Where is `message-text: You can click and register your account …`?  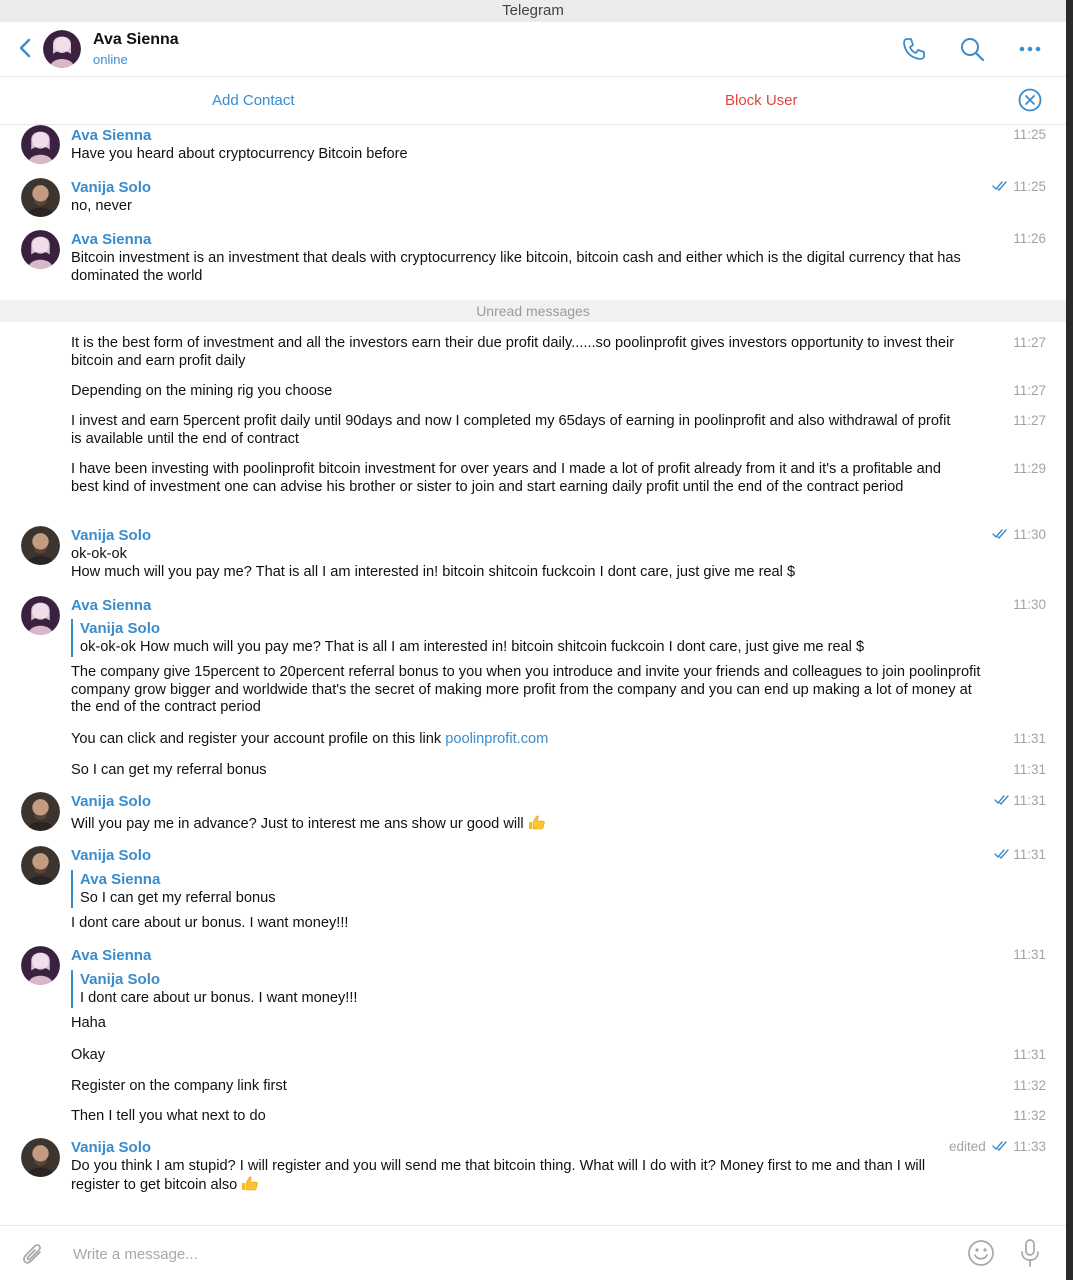 message-text: You can click and register your account … is located at coordinates (531, 740).